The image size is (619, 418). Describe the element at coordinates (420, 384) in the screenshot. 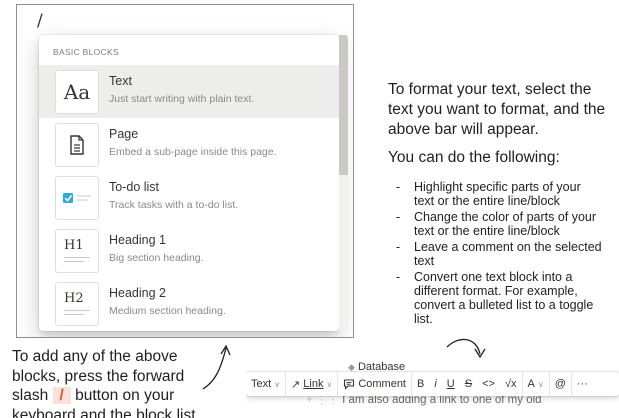

I see `bold-button: B` at that location.